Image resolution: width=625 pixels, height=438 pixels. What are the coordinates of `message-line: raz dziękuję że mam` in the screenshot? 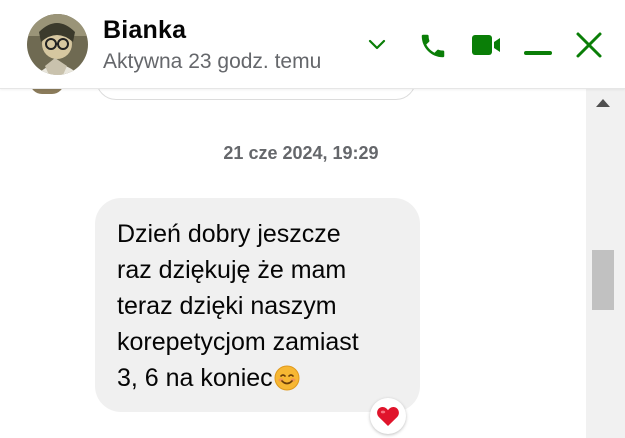 It's located at (232, 270).